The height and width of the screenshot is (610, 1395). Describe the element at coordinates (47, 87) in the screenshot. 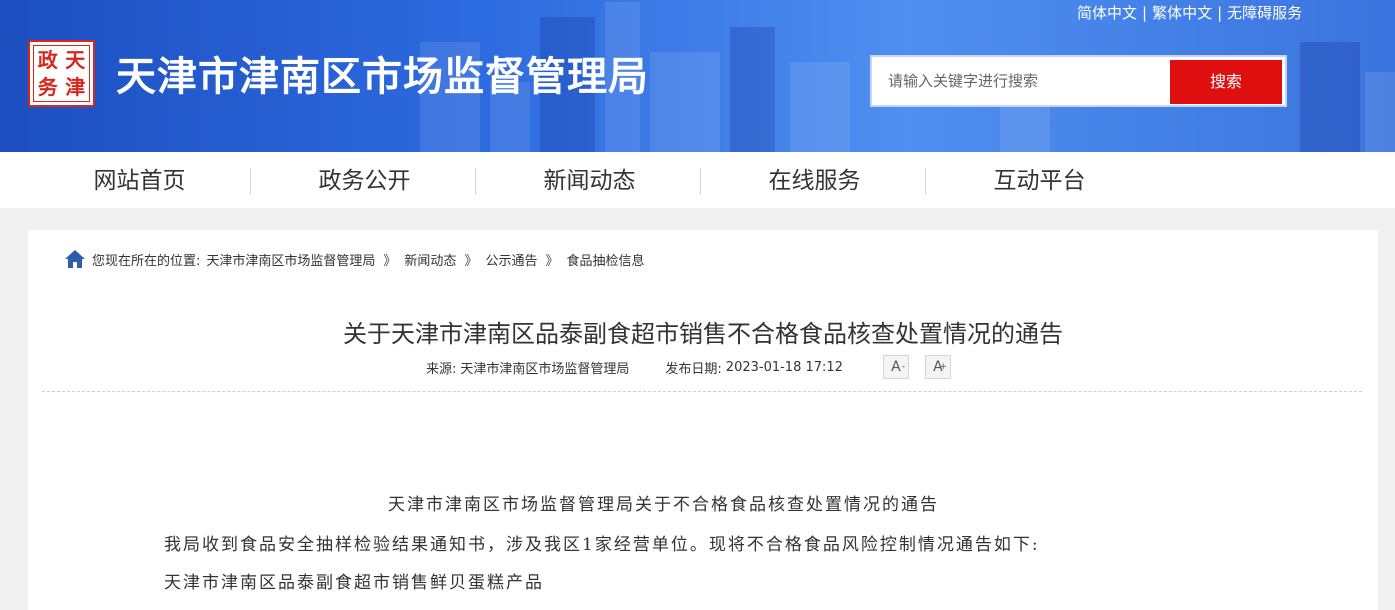

I see `seal-char: 务` at that location.